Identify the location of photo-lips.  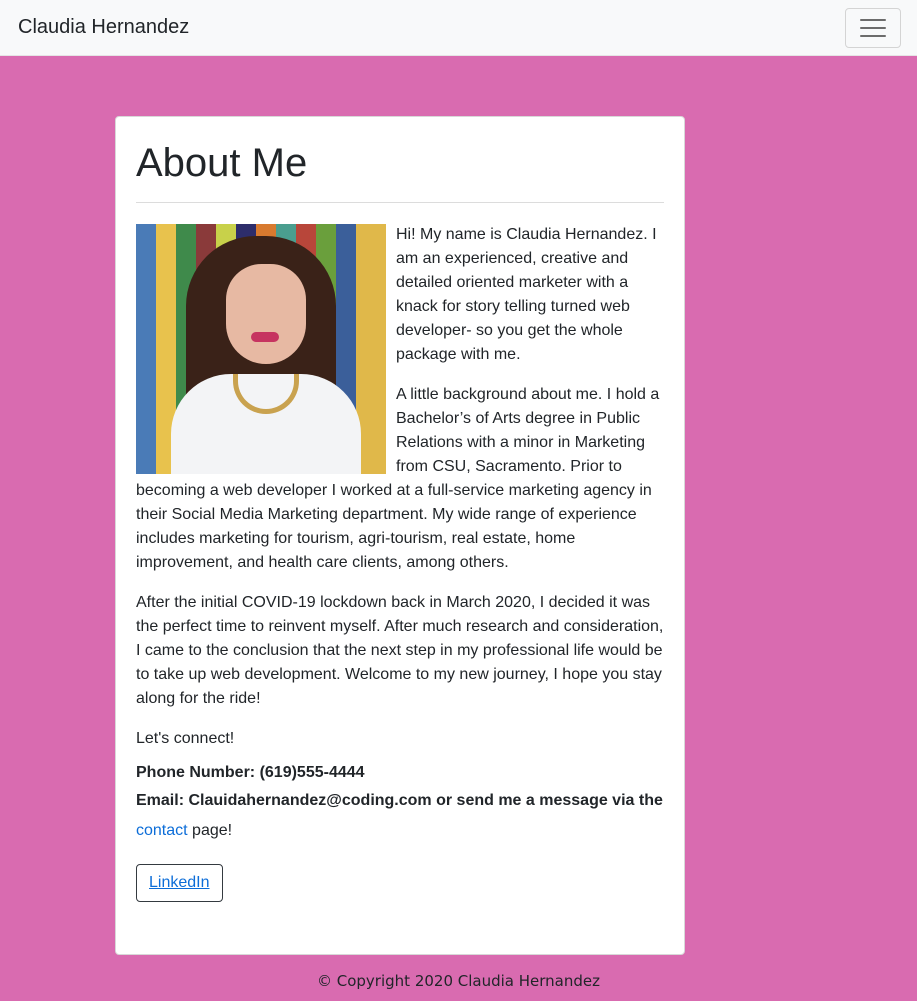
(265, 337).